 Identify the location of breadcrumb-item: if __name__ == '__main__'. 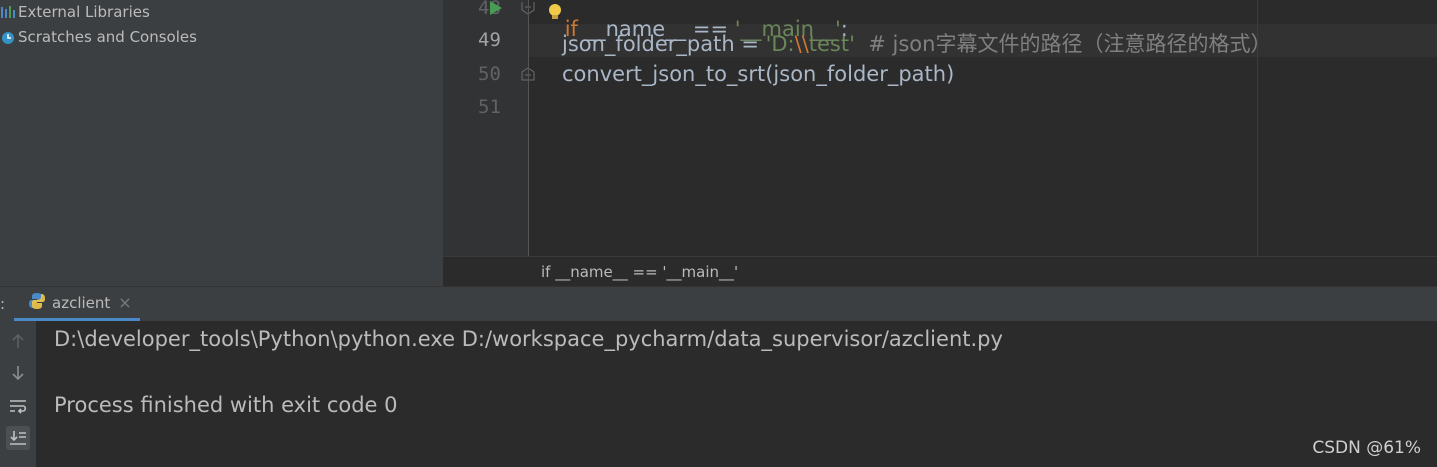
(639, 272).